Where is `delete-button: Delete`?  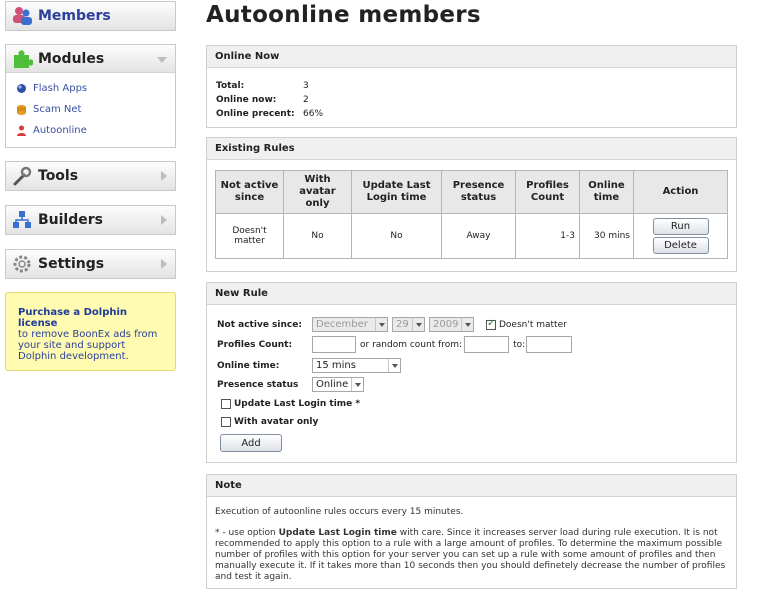
delete-button: Delete is located at coordinates (680, 245).